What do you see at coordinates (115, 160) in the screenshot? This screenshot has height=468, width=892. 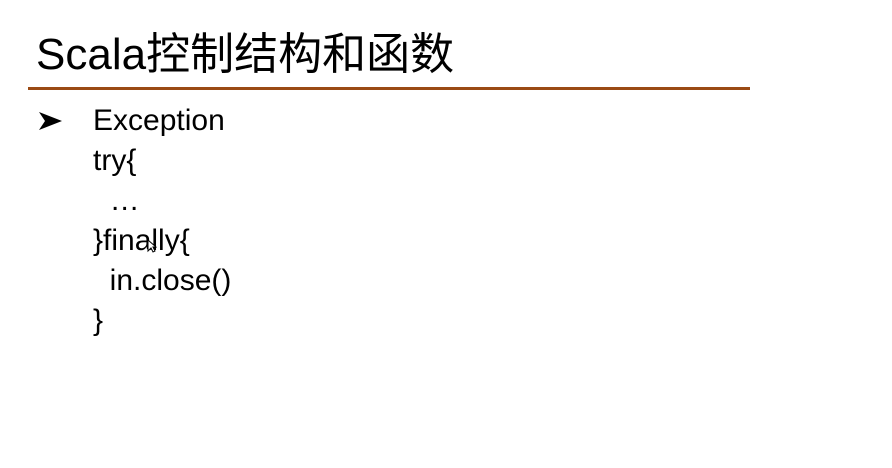 I see `code-line-try: try{` at bounding box center [115, 160].